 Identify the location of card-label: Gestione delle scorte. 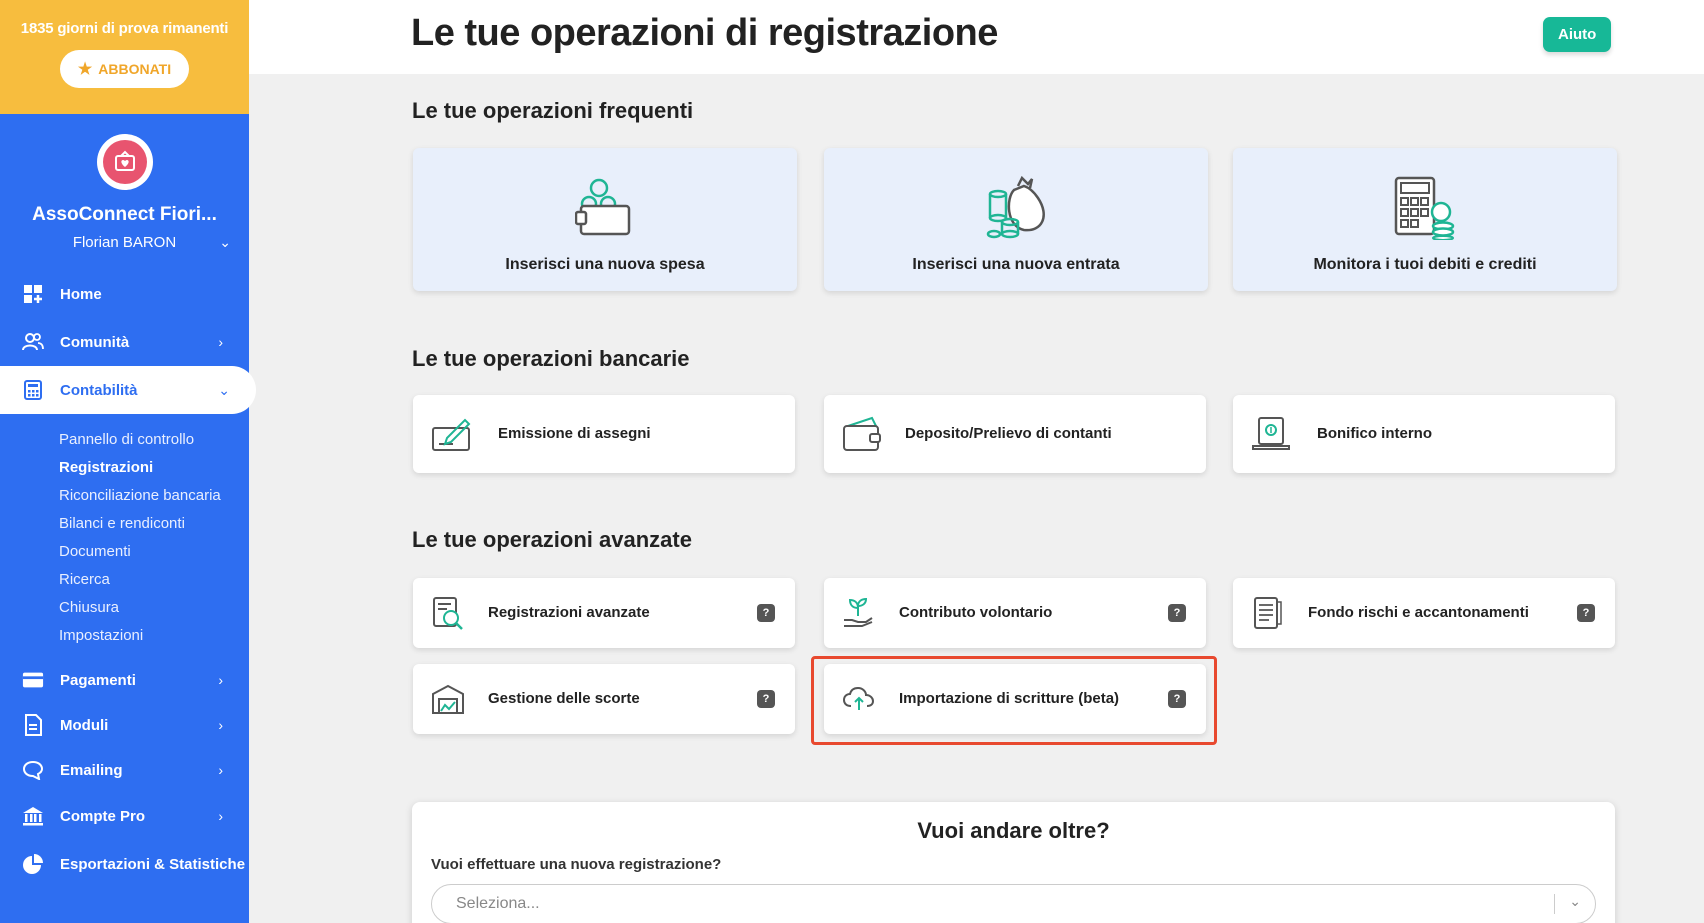
(564, 698).